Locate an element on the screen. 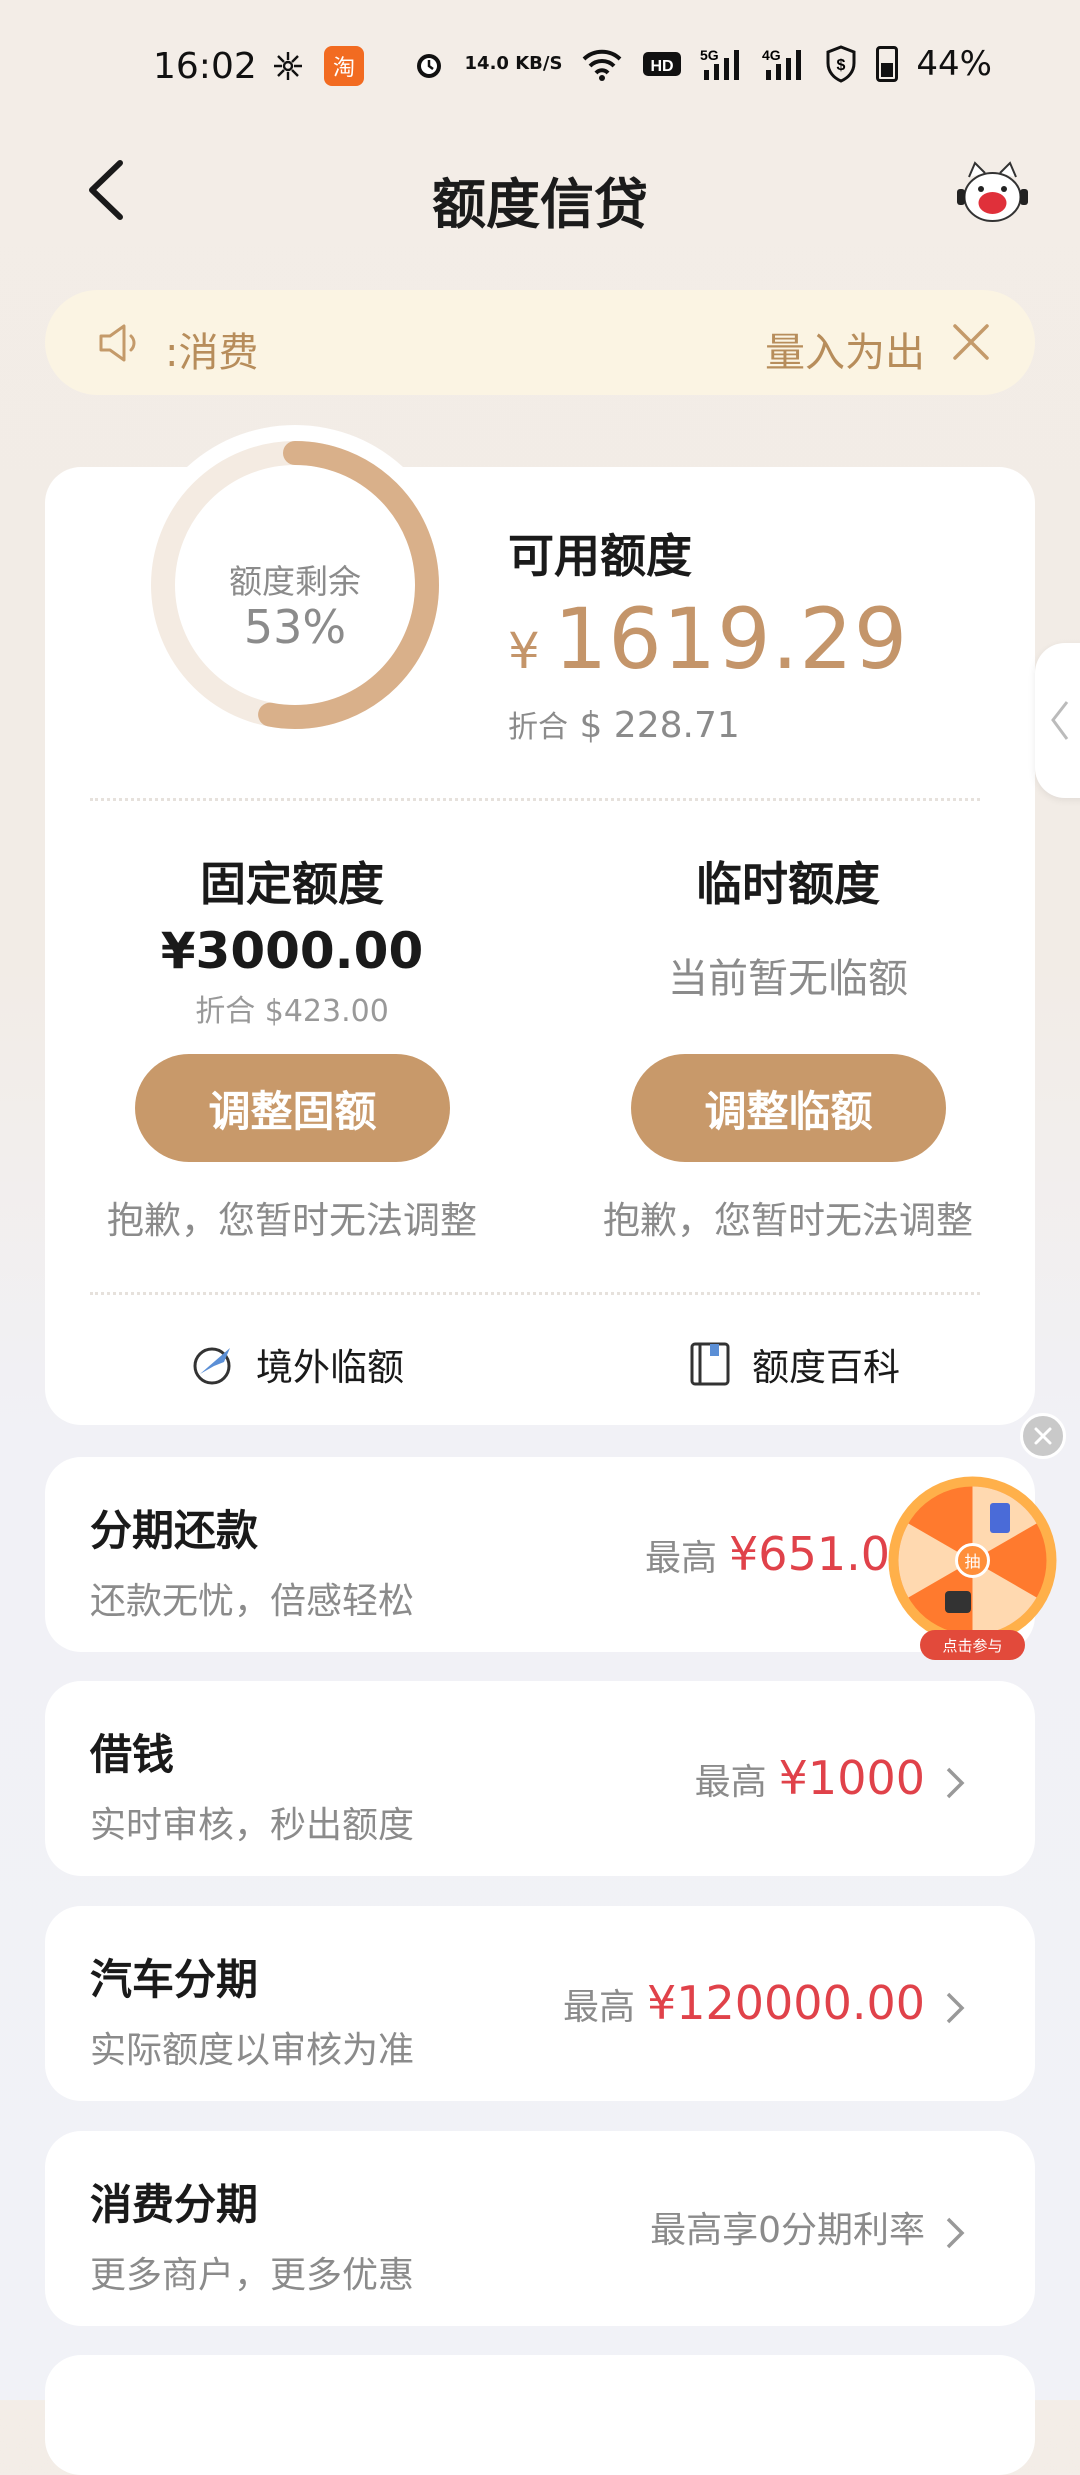  promo-close-button is located at coordinates (1043, 1436).